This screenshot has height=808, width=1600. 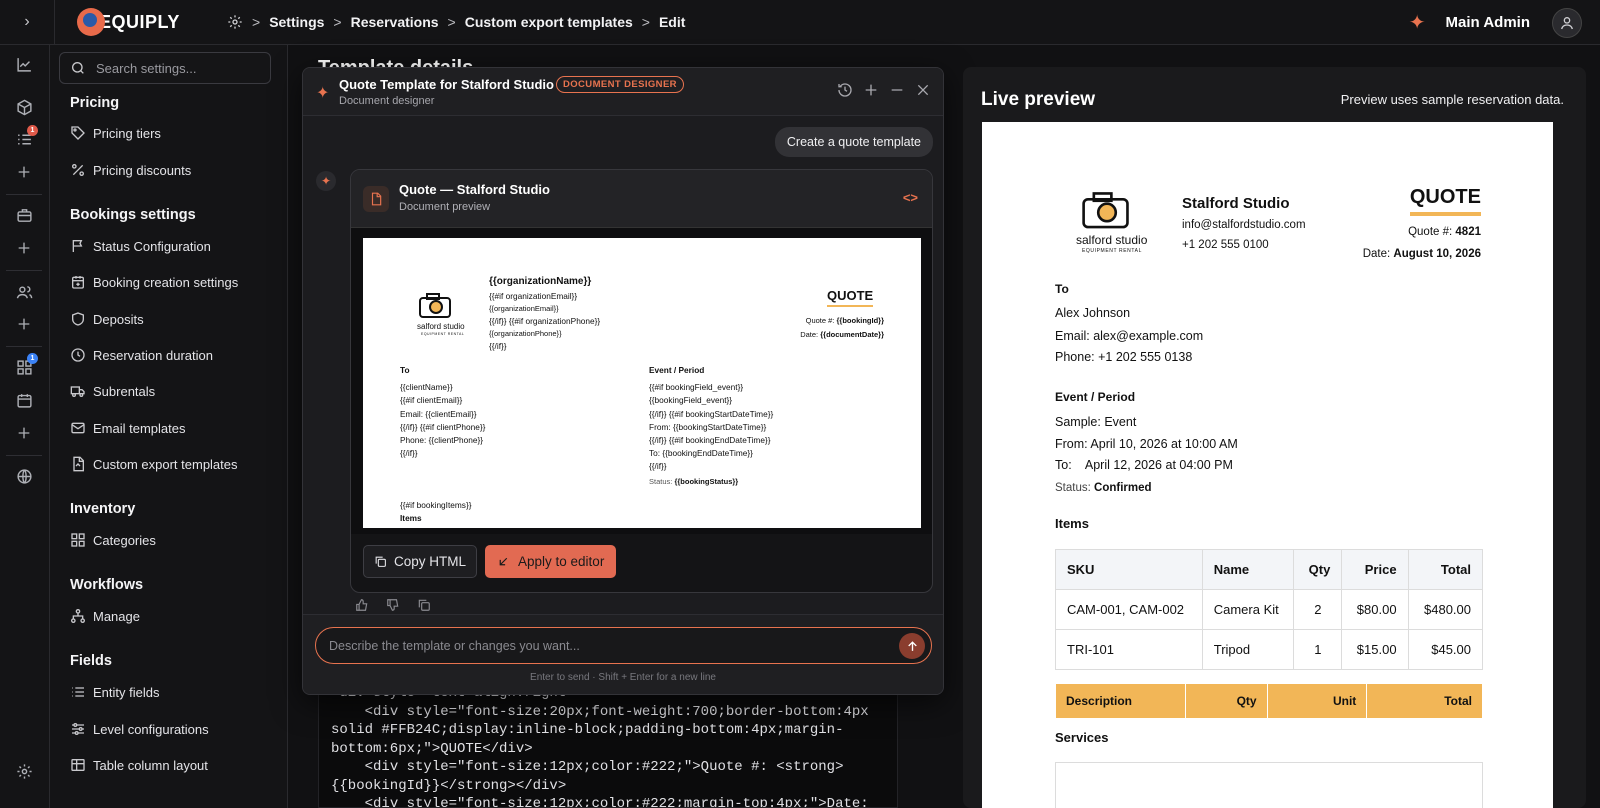 What do you see at coordinates (24, 64) in the screenshot?
I see `analytics-icon` at bounding box center [24, 64].